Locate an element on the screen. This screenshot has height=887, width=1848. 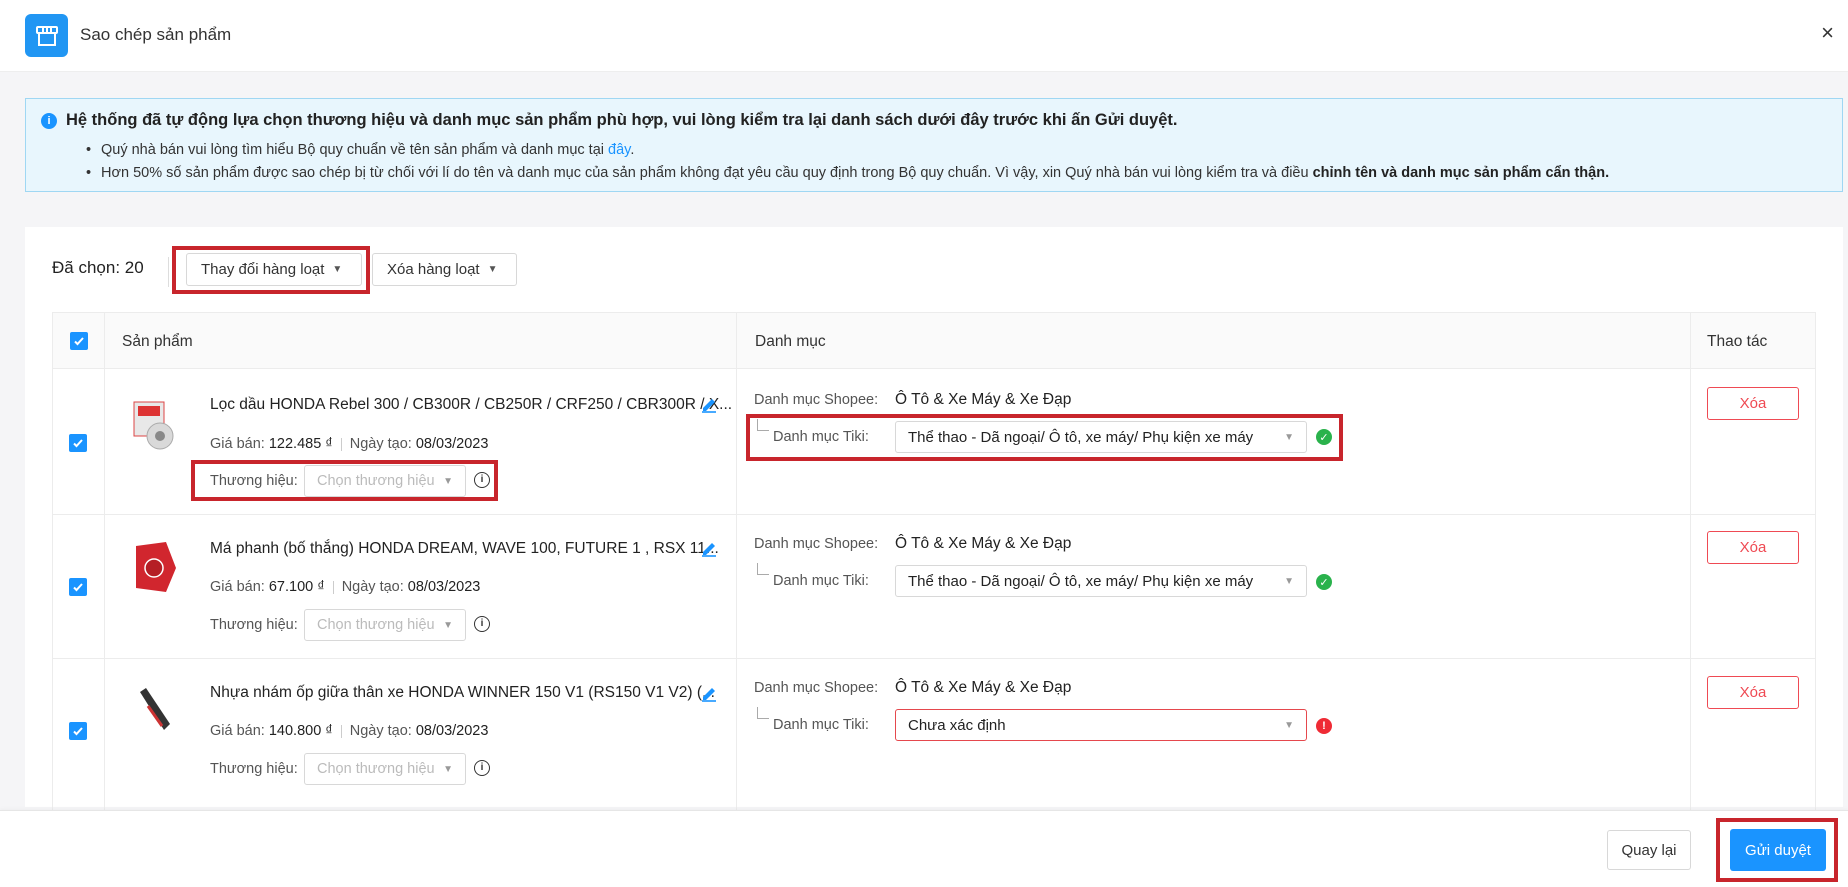
guideline-link: đây is located at coordinates (619, 150).